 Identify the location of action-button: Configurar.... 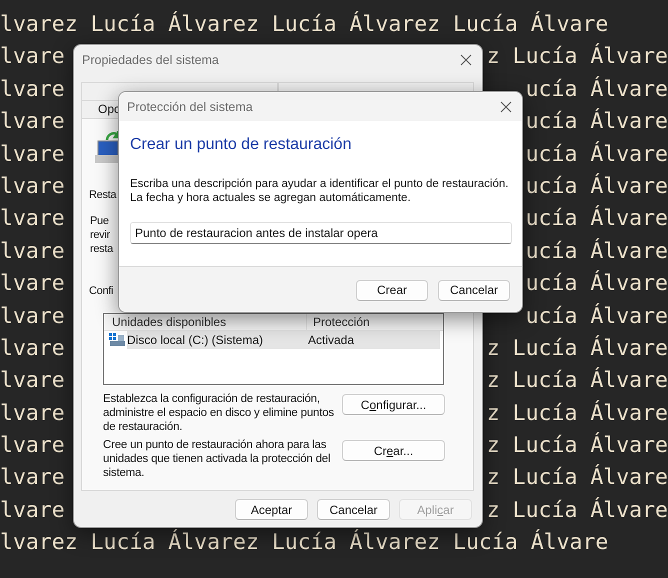
(393, 404).